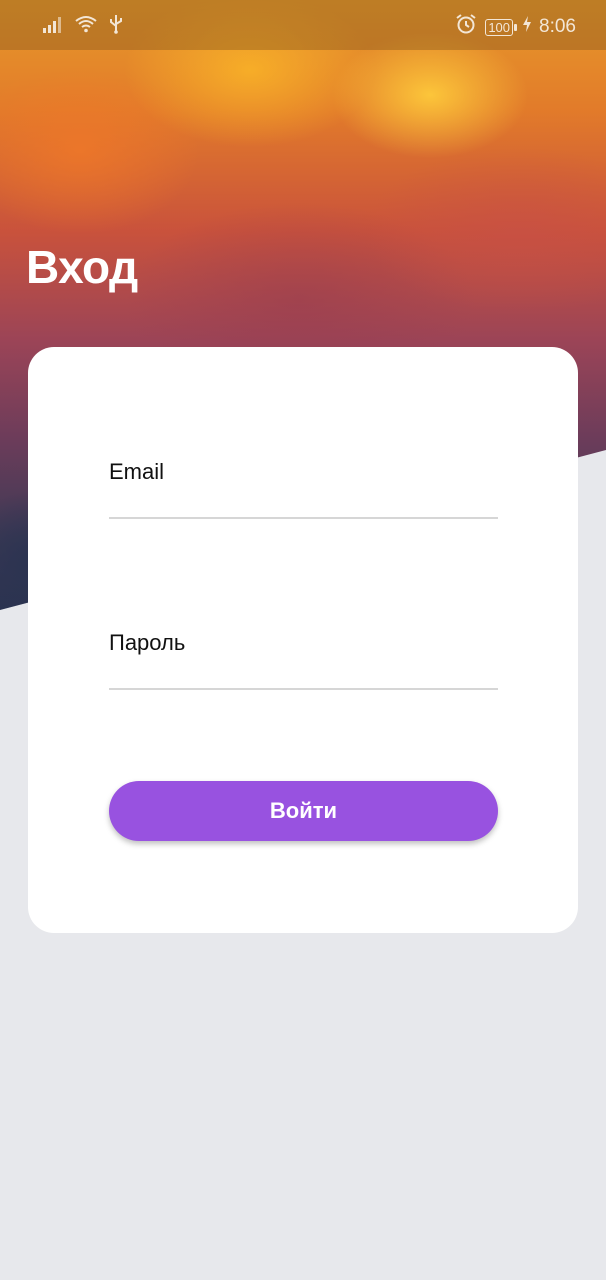 Image resolution: width=606 pixels, height=1280 pixels. I want to click on password-field: Пароль, so click(303, 661).